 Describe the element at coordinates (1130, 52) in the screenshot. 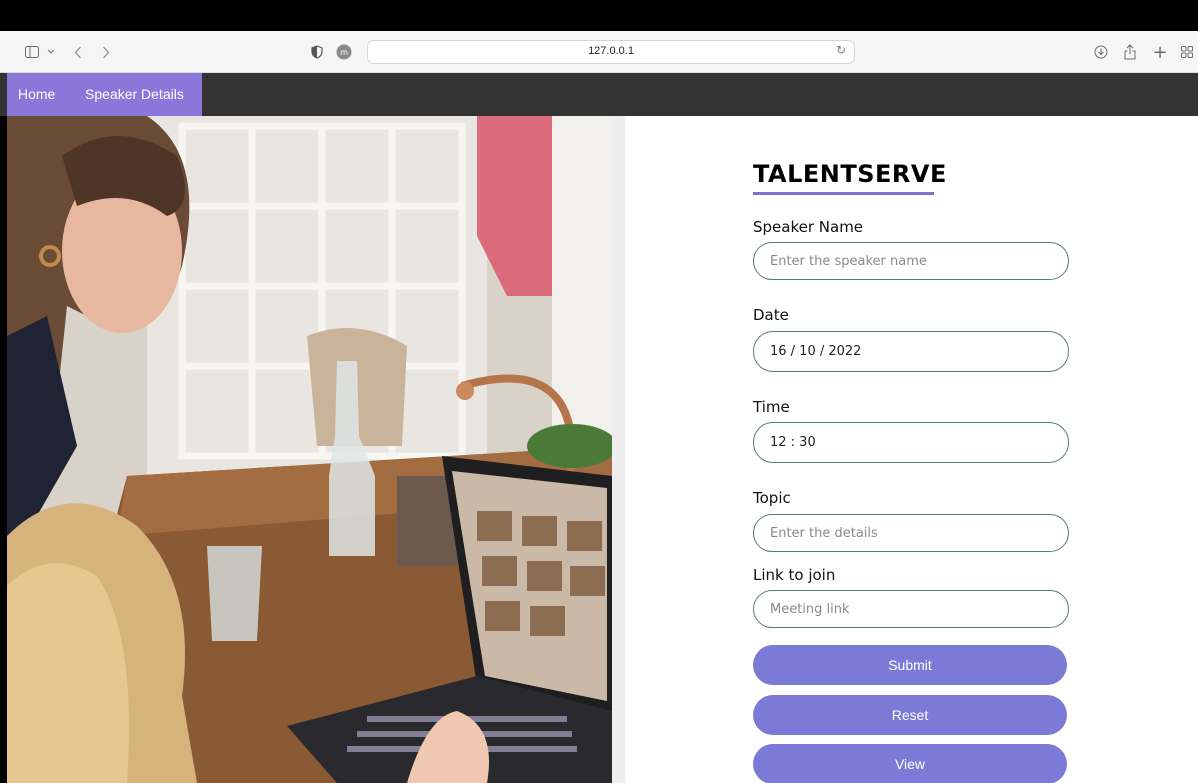

I see `share-icon` at that location.